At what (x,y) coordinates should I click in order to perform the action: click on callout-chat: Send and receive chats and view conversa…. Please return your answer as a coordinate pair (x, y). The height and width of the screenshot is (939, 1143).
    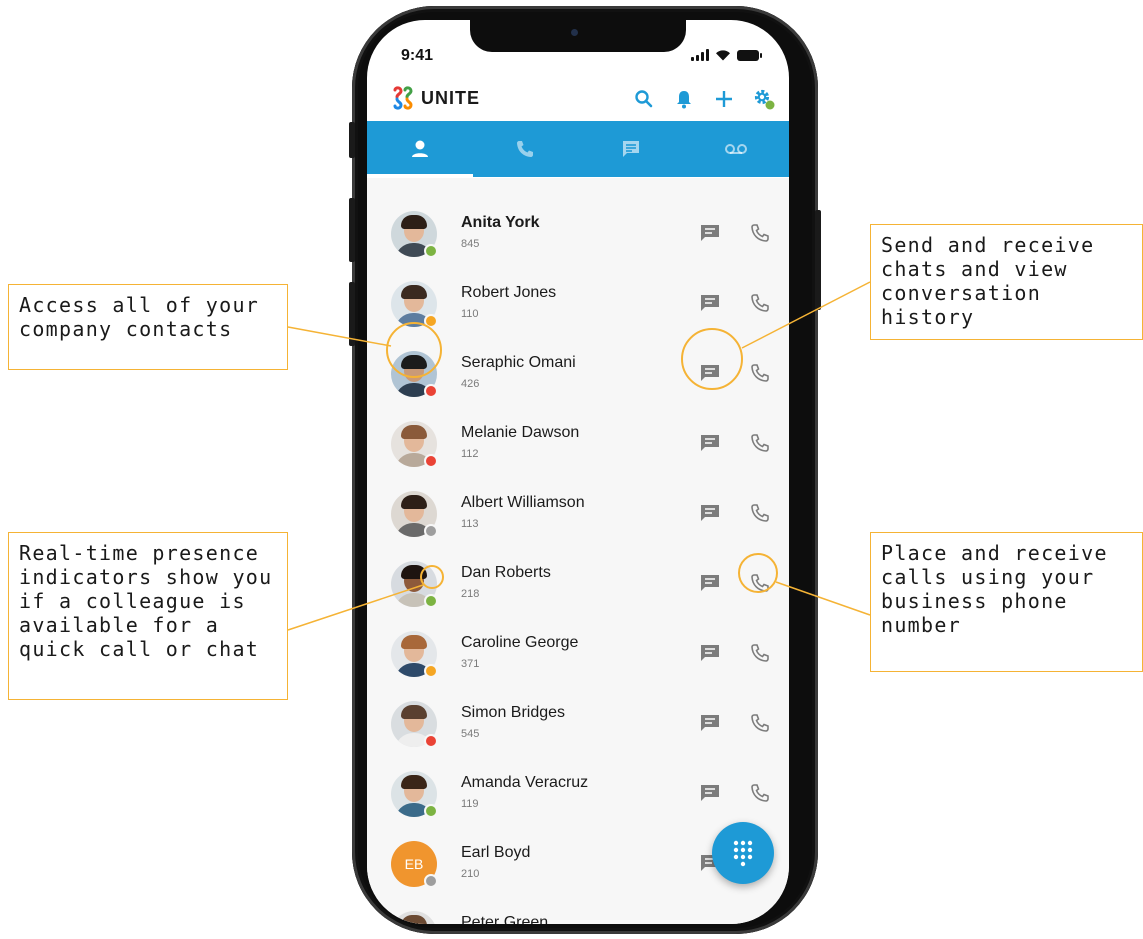
    Looking at the image, I should click on (1006, 282).